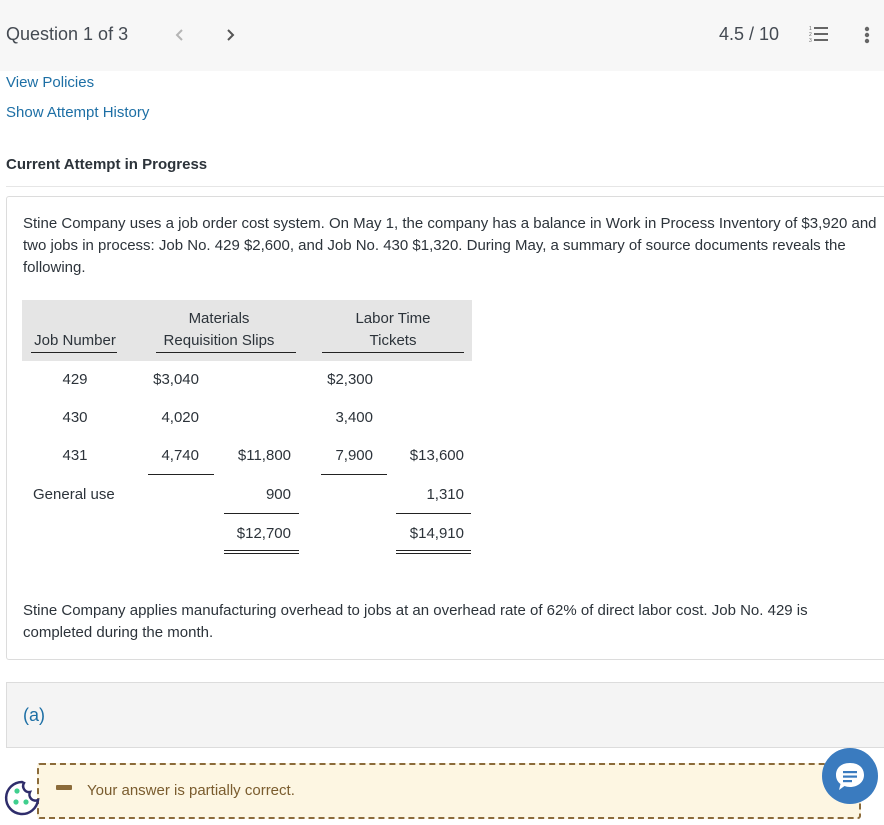 Image resolution: width=884 pixels, height=825 pixels. What do you see at coordinates (449, 791) in the screenshot?
I see `answer-feedback-banner: Your answer is partially correct.` at bounding box center [449, 791].